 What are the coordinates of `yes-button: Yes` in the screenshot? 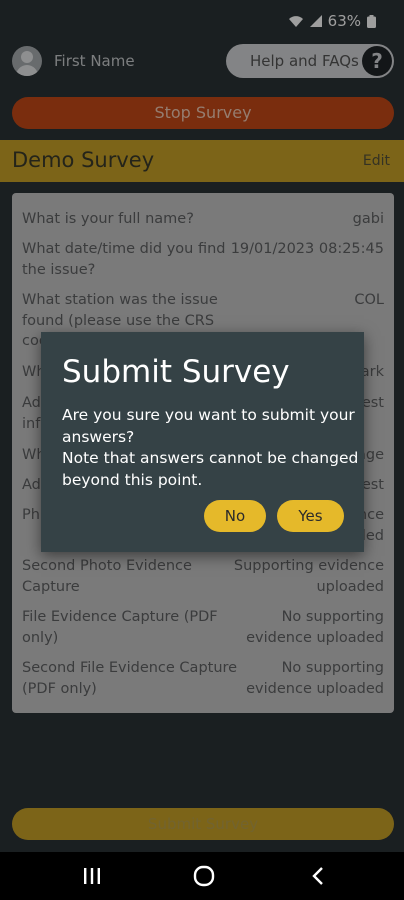 It's located at (310, 516).